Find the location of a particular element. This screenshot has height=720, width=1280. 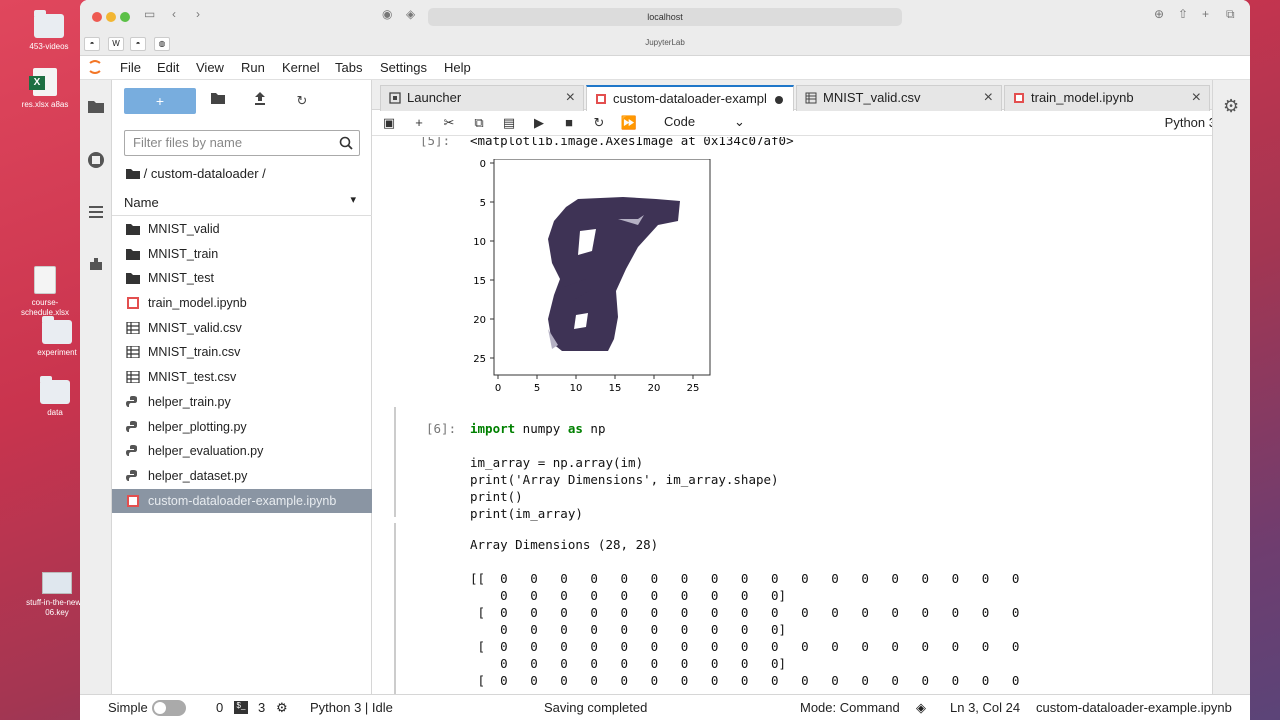

cursor-position: Ln 3, Col 24 is located at coordinates (985, 707).